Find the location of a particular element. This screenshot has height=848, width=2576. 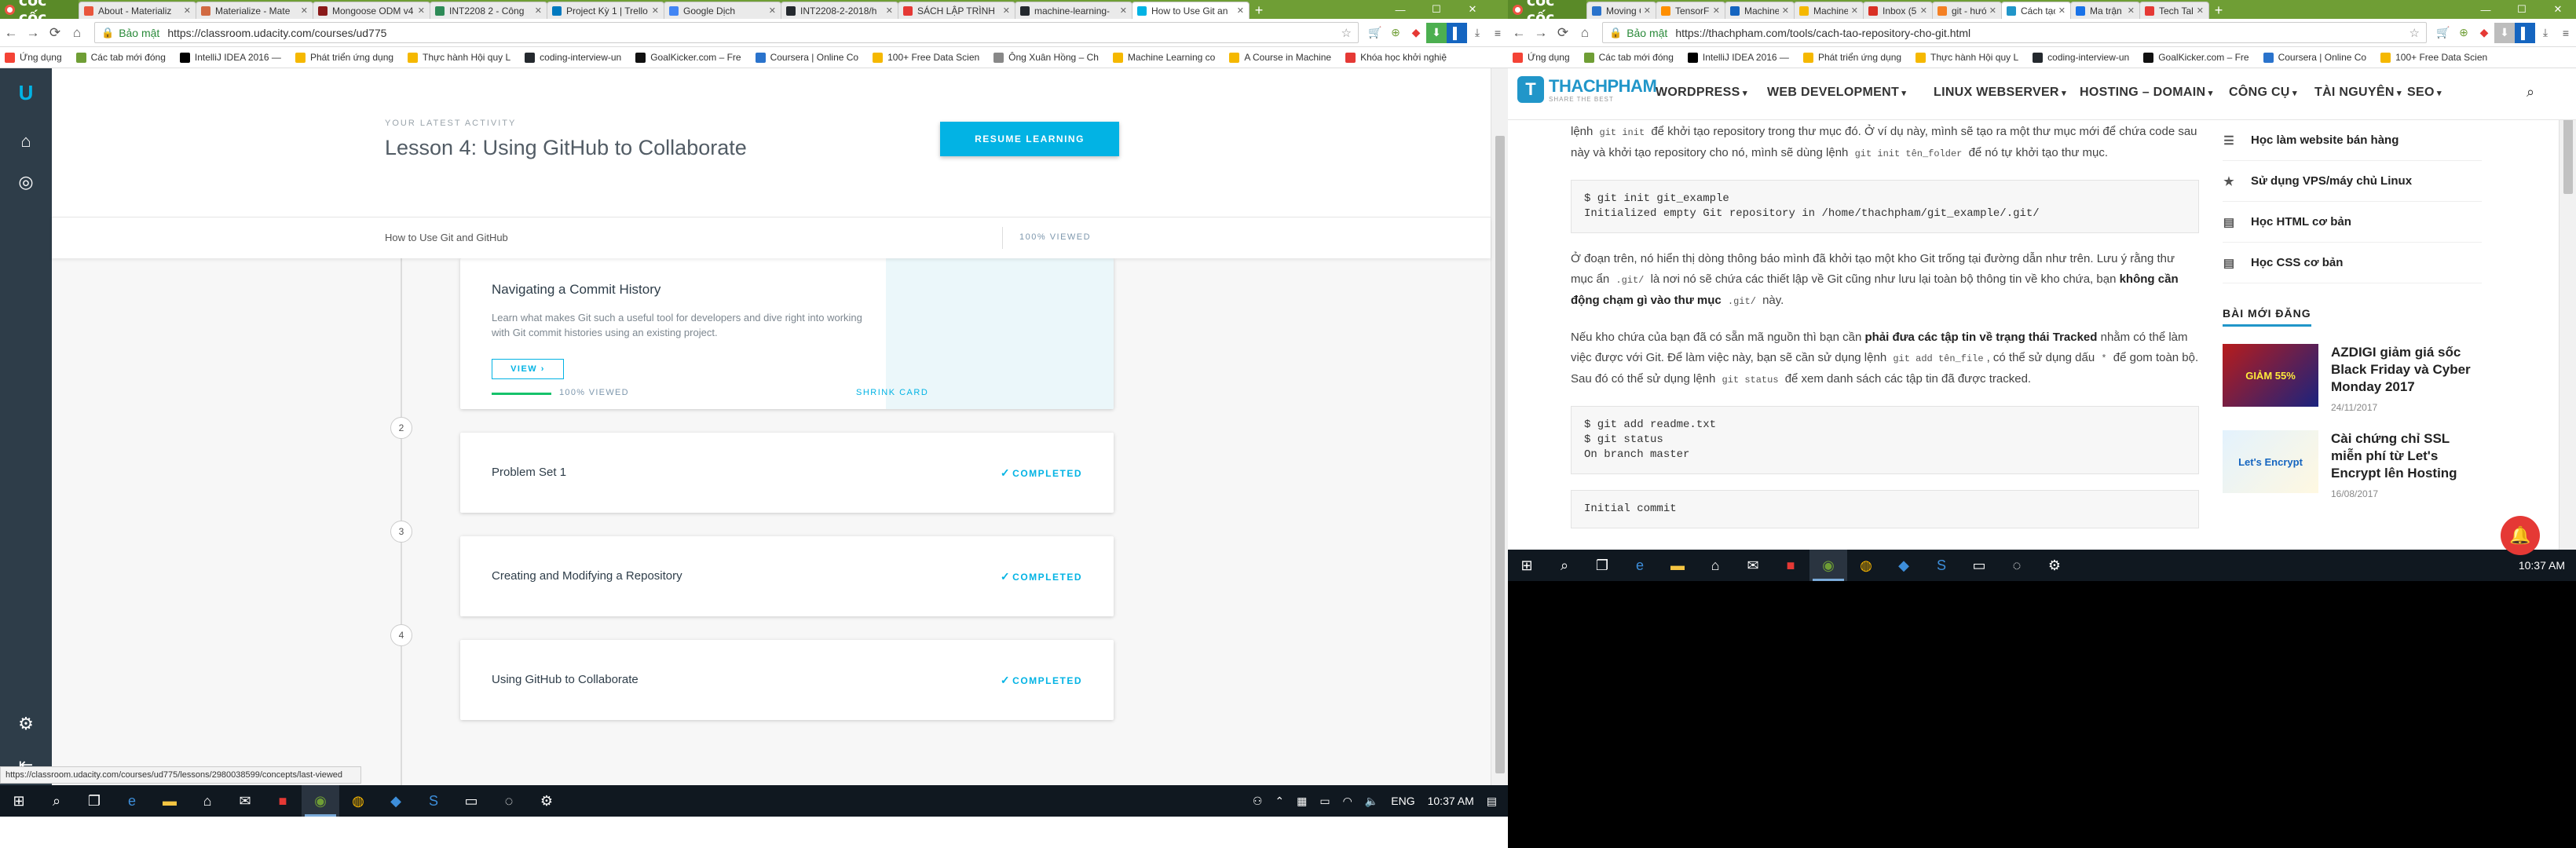

bookmark-star-icon: ☆ is located at coordinates (2415, 33).